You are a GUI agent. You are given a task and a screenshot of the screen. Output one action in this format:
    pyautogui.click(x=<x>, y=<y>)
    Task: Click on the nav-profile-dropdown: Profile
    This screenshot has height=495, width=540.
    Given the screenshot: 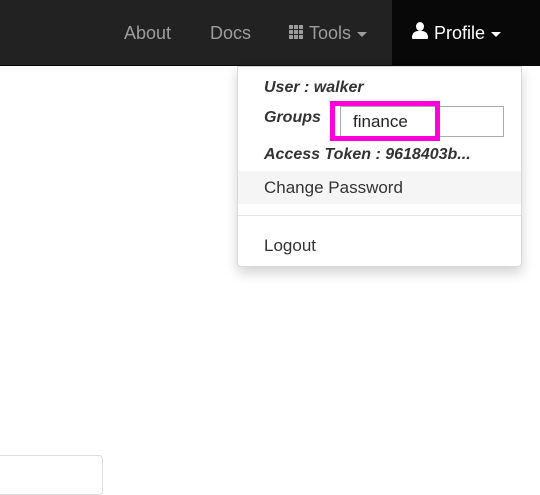 What is the action you would take?
    pyautogui.click(x=466, y=33)
    